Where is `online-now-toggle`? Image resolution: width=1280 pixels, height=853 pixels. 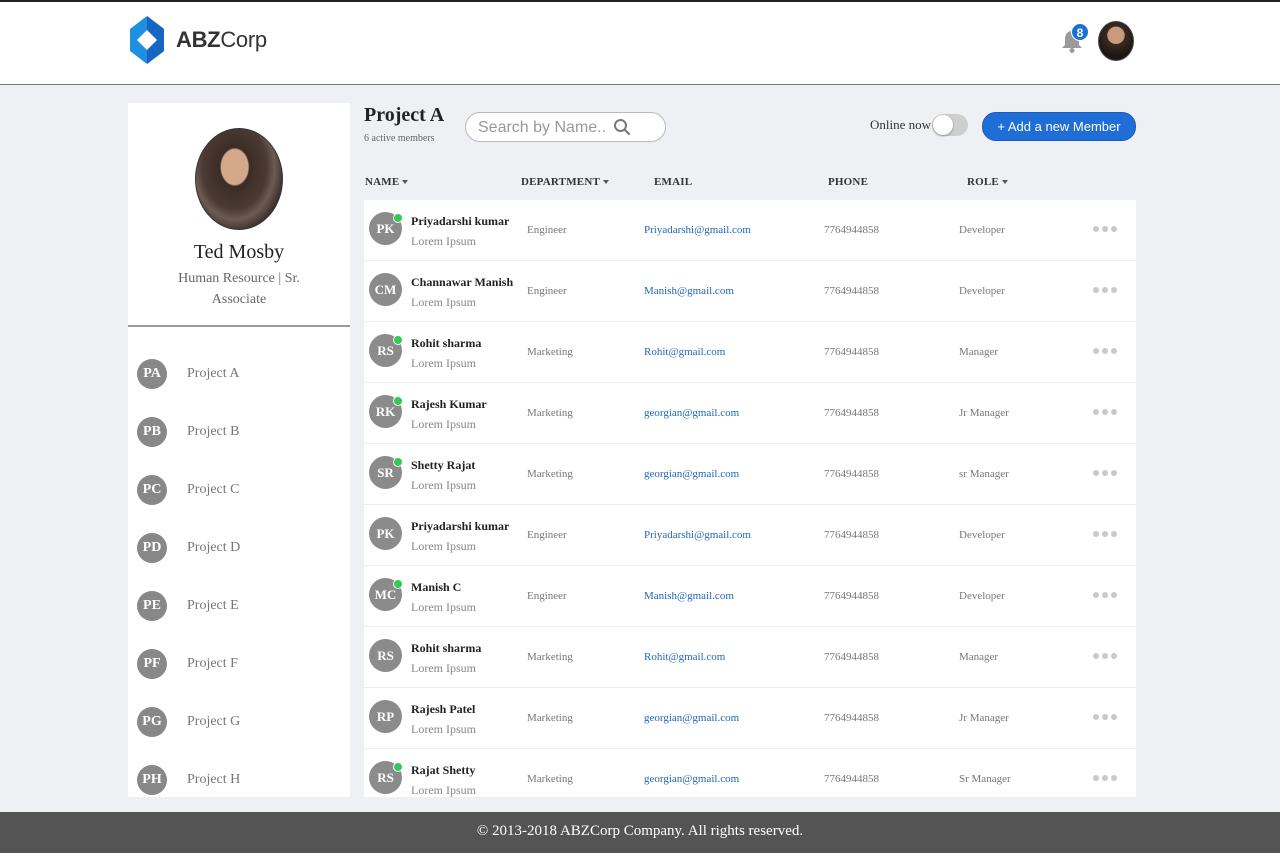 online-now-toggle is located at coordinates (950, 125).